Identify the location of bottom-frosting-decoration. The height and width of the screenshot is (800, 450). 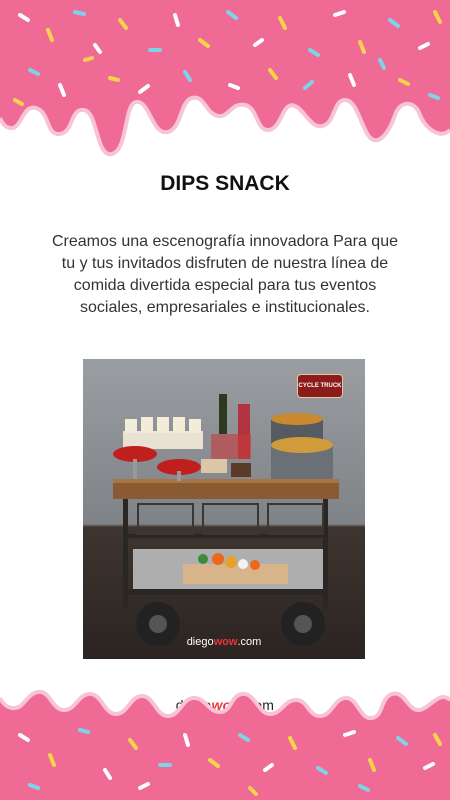
(225, 744).